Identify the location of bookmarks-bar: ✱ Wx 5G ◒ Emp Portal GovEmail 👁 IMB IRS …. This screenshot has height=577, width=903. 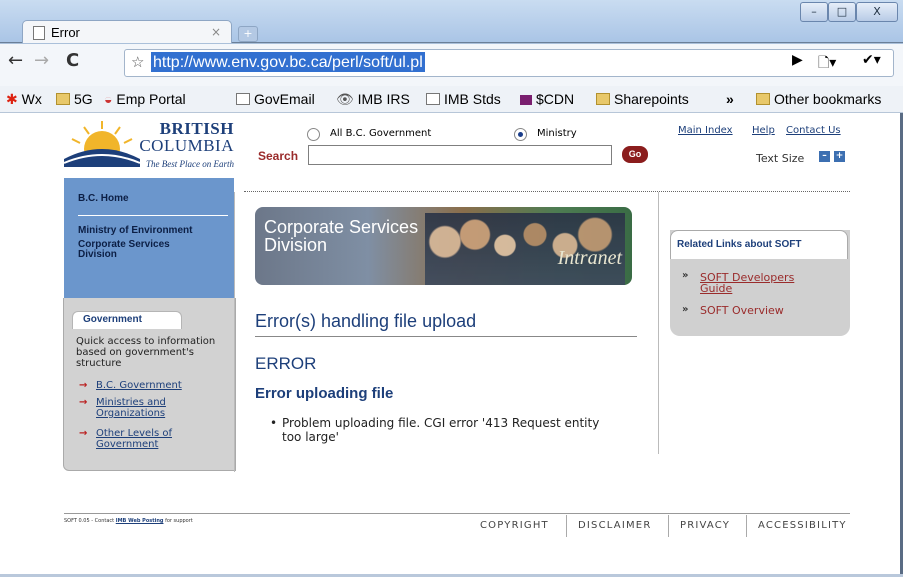
(451, 99).